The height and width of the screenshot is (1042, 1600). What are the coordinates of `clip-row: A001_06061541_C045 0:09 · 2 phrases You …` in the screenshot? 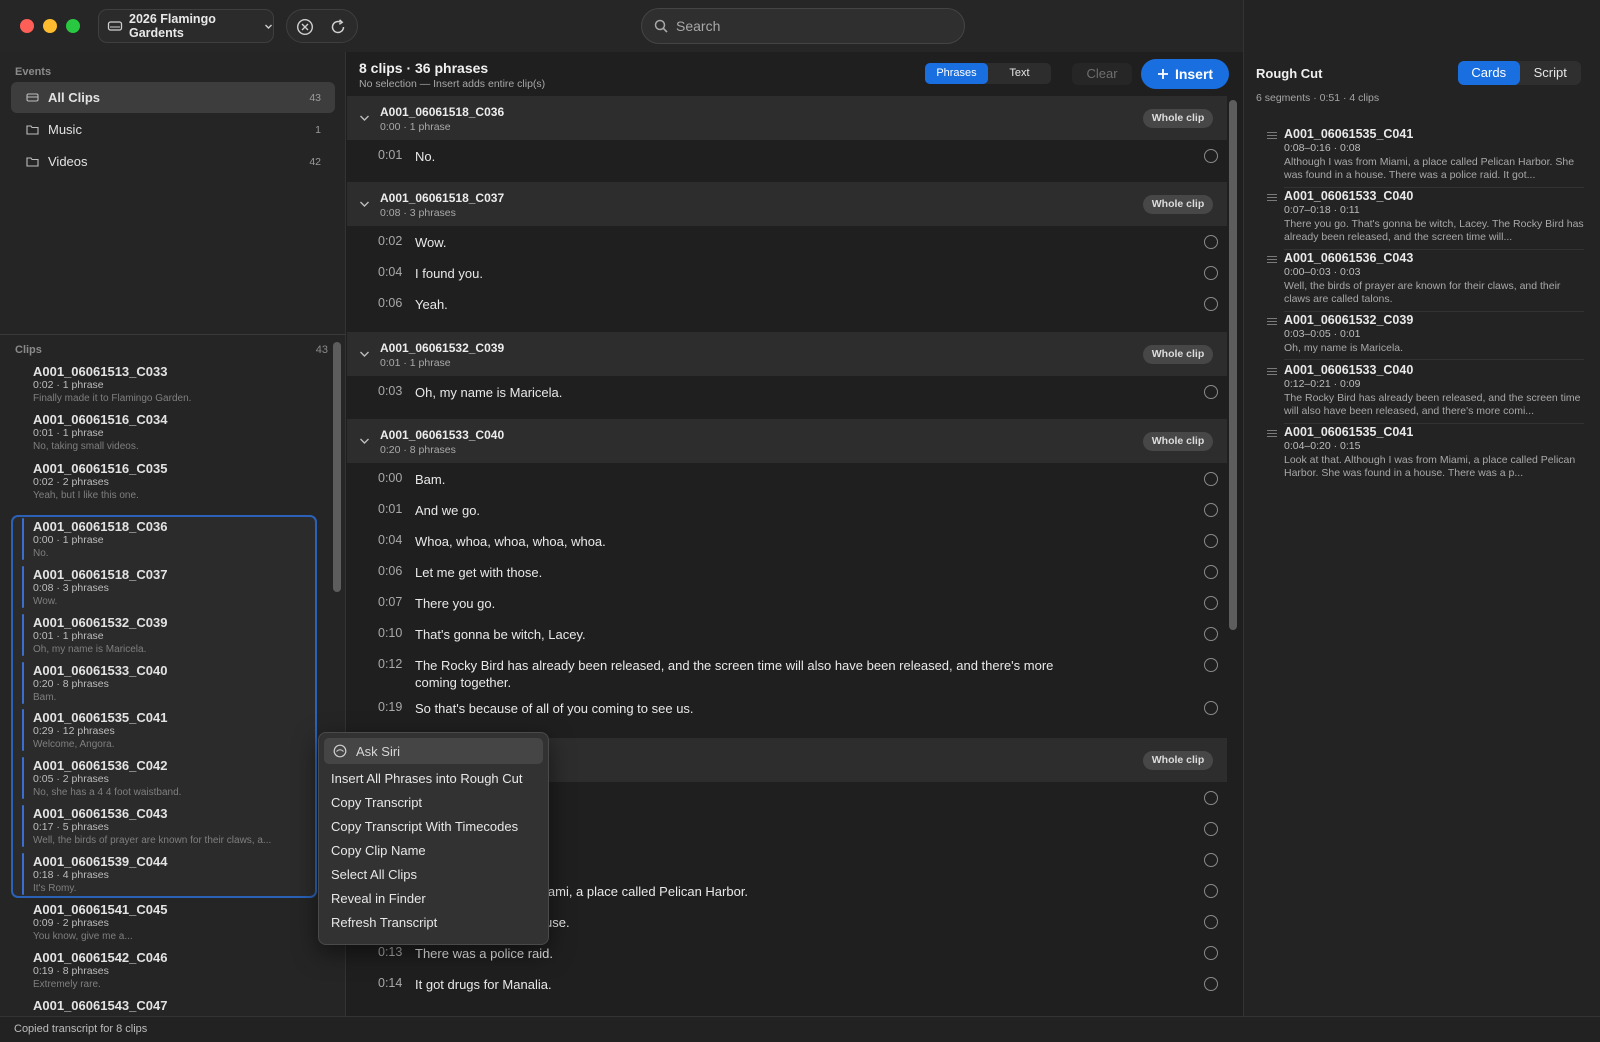 It's located at (178, 926).